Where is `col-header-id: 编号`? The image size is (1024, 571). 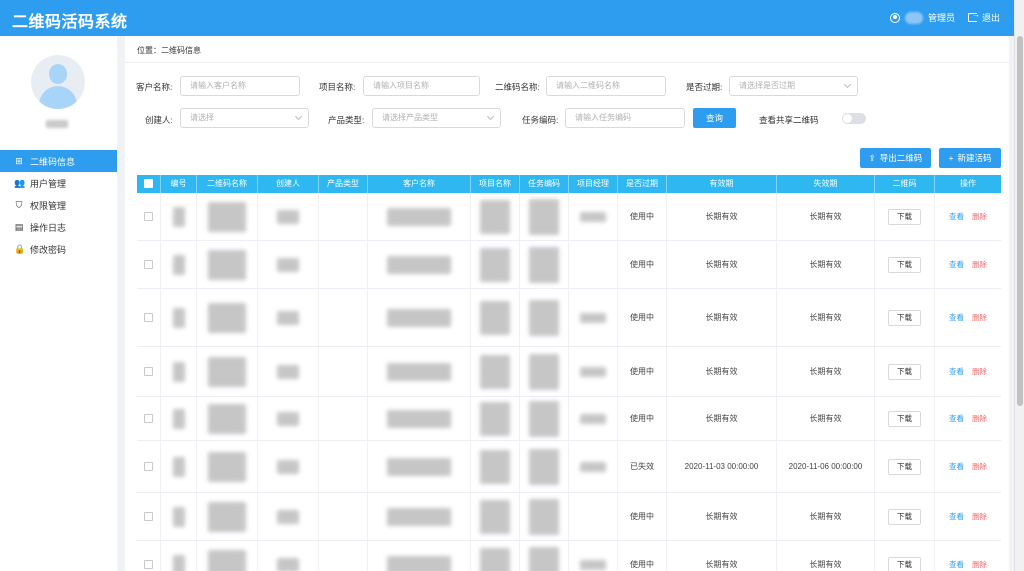
col-header-id: 编号 is located at coordinates (179, 184).